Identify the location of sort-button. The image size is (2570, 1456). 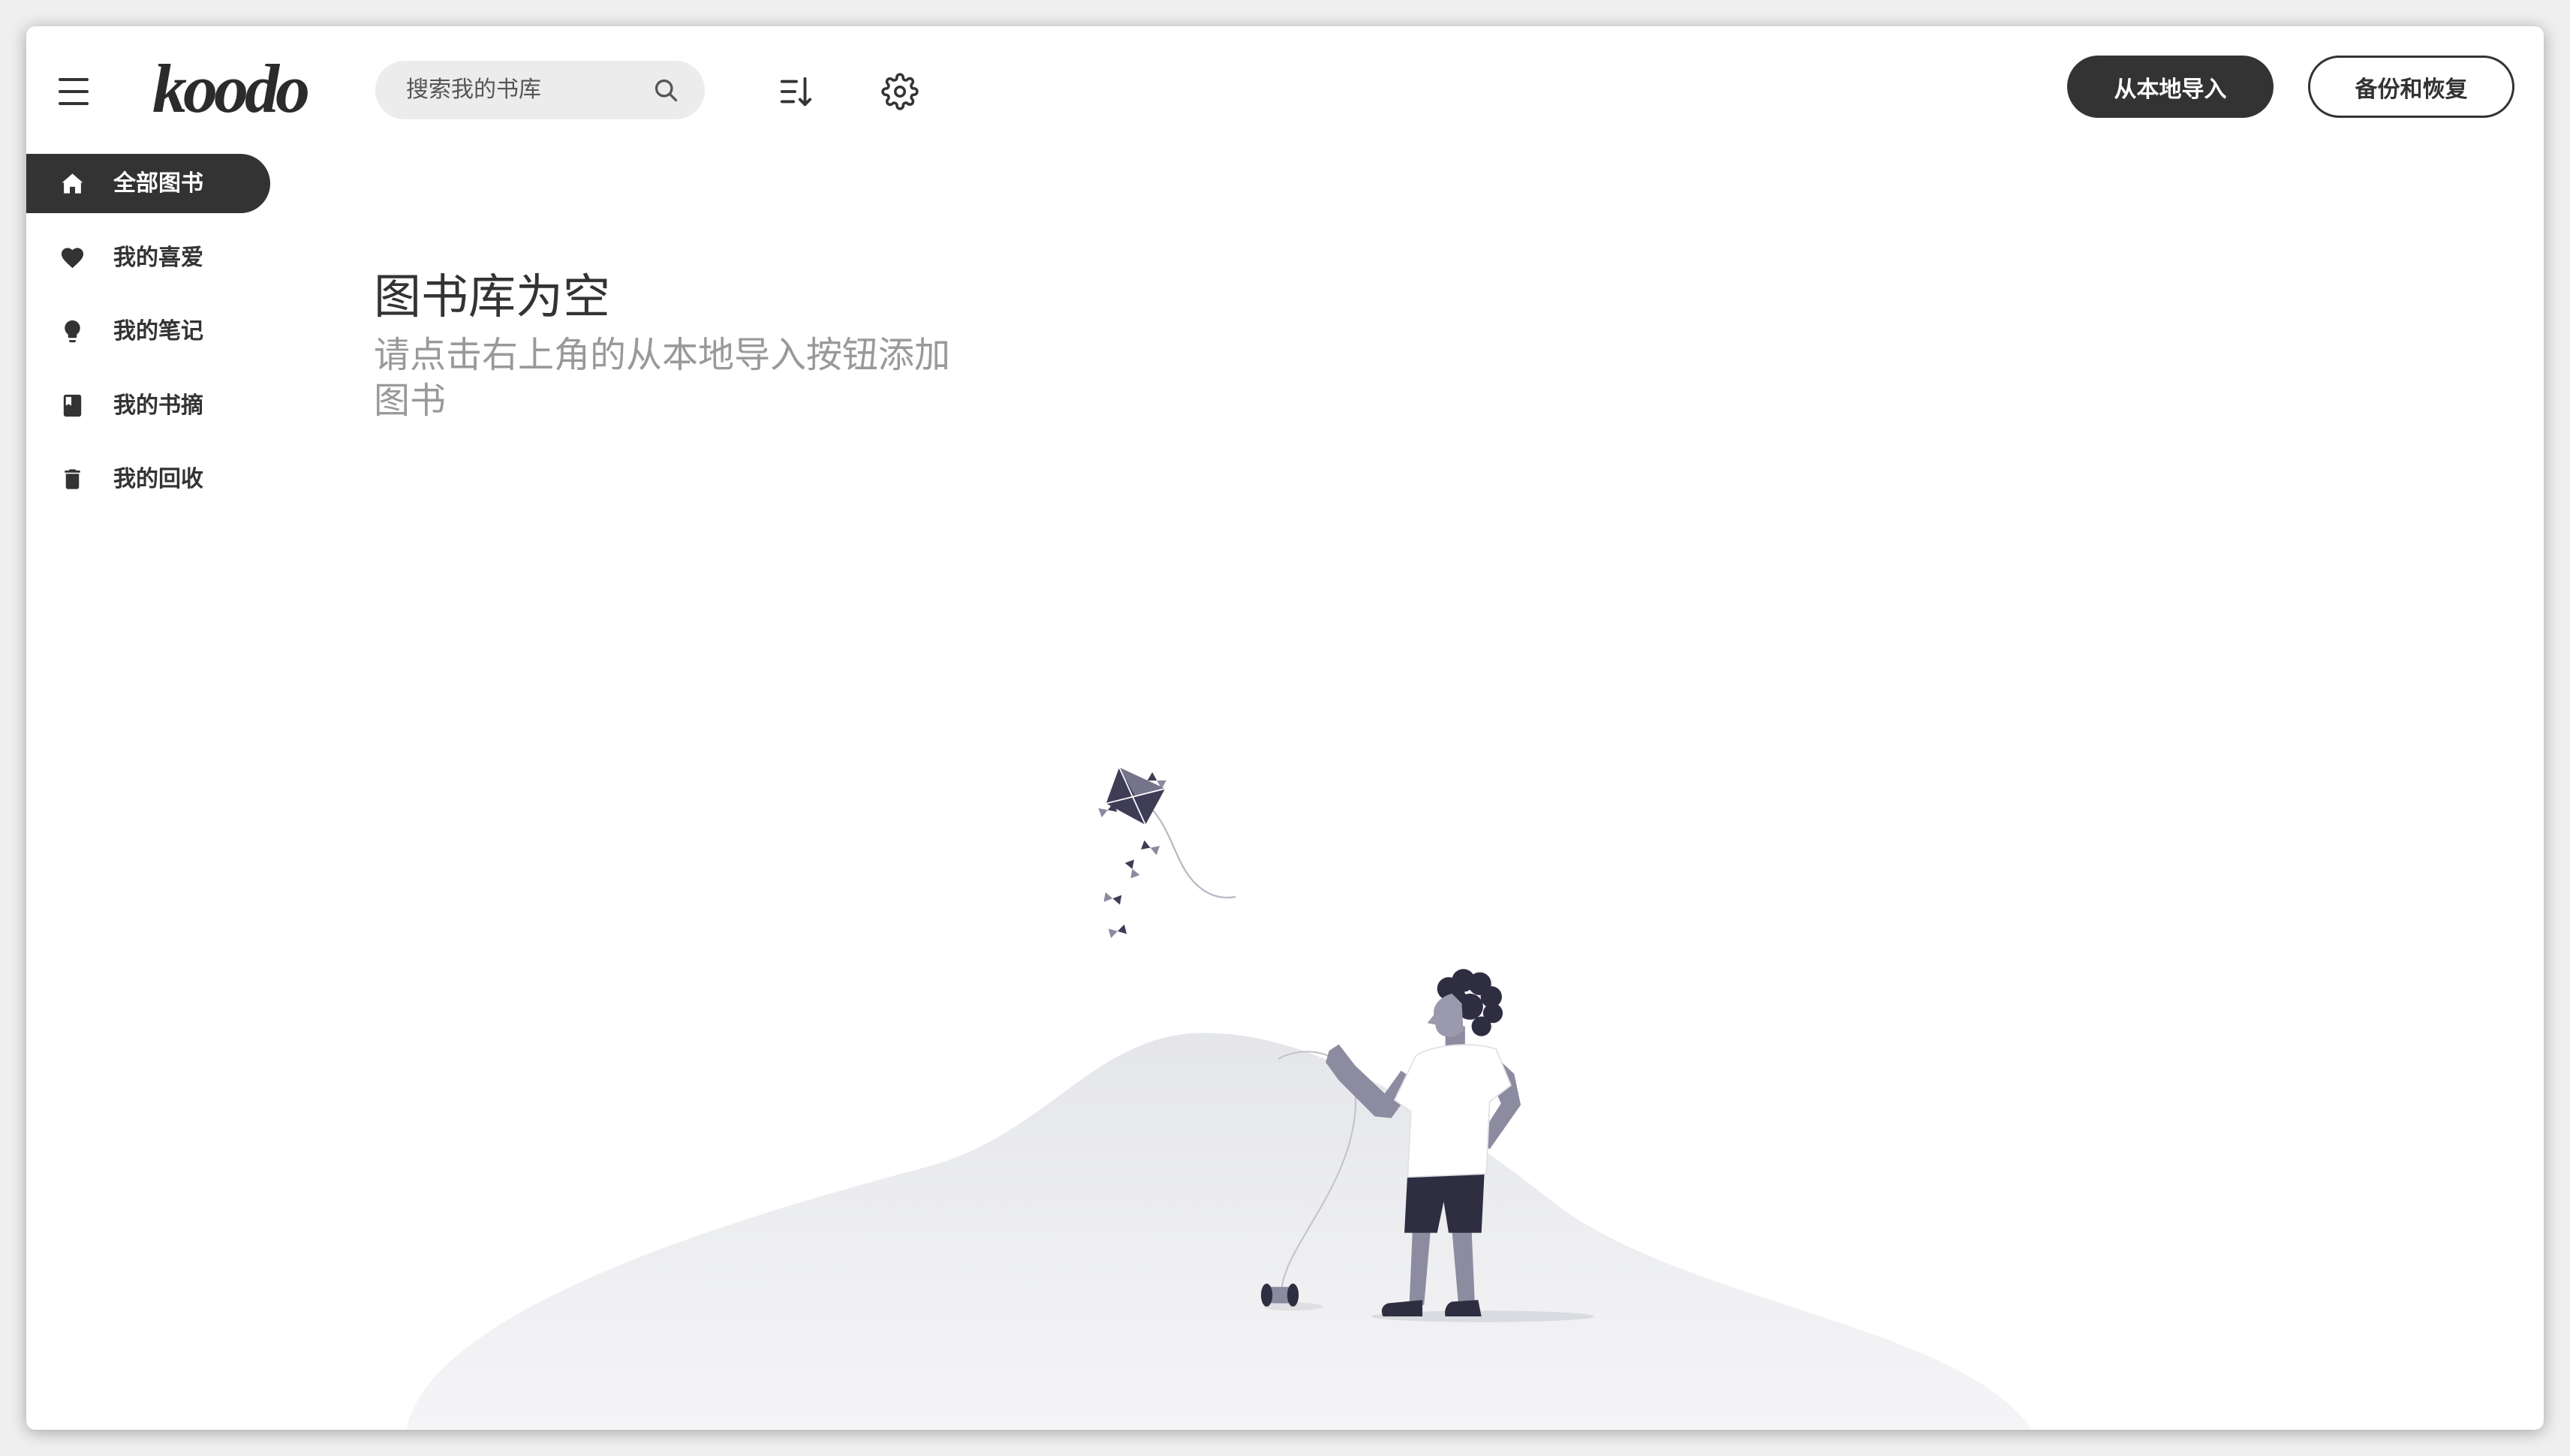
(796, 91).